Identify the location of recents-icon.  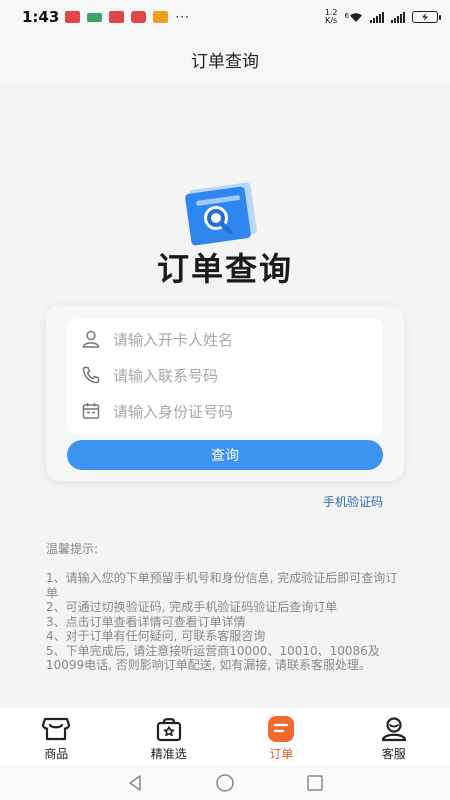
(315, 783).